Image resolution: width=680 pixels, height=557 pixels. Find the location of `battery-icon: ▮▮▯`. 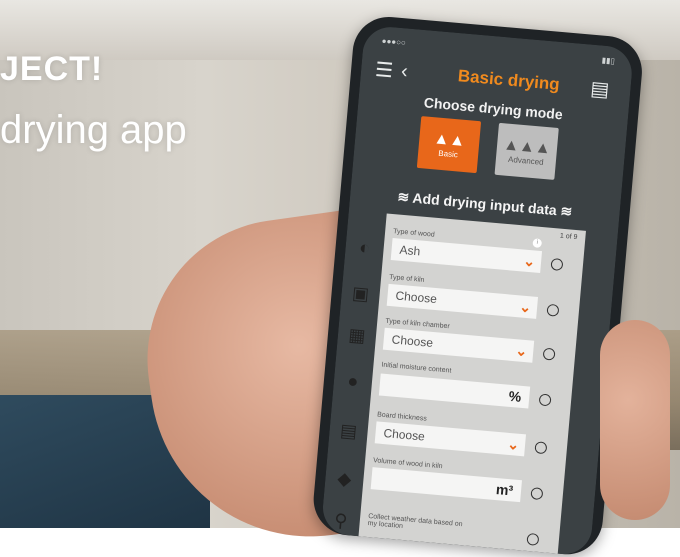

battery-icon: ▮▮▯ is located at coordinates (608, 60).